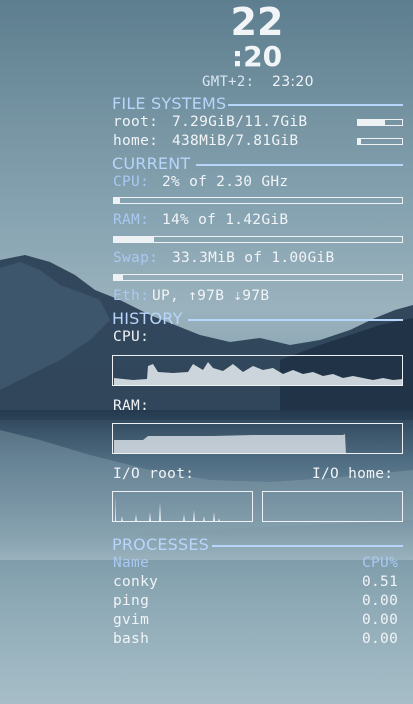 The height and width of the screenshot is (704, 413). Describe the element at coordinates (295, 320) in the screenshot. I see `history-divider` at that location.